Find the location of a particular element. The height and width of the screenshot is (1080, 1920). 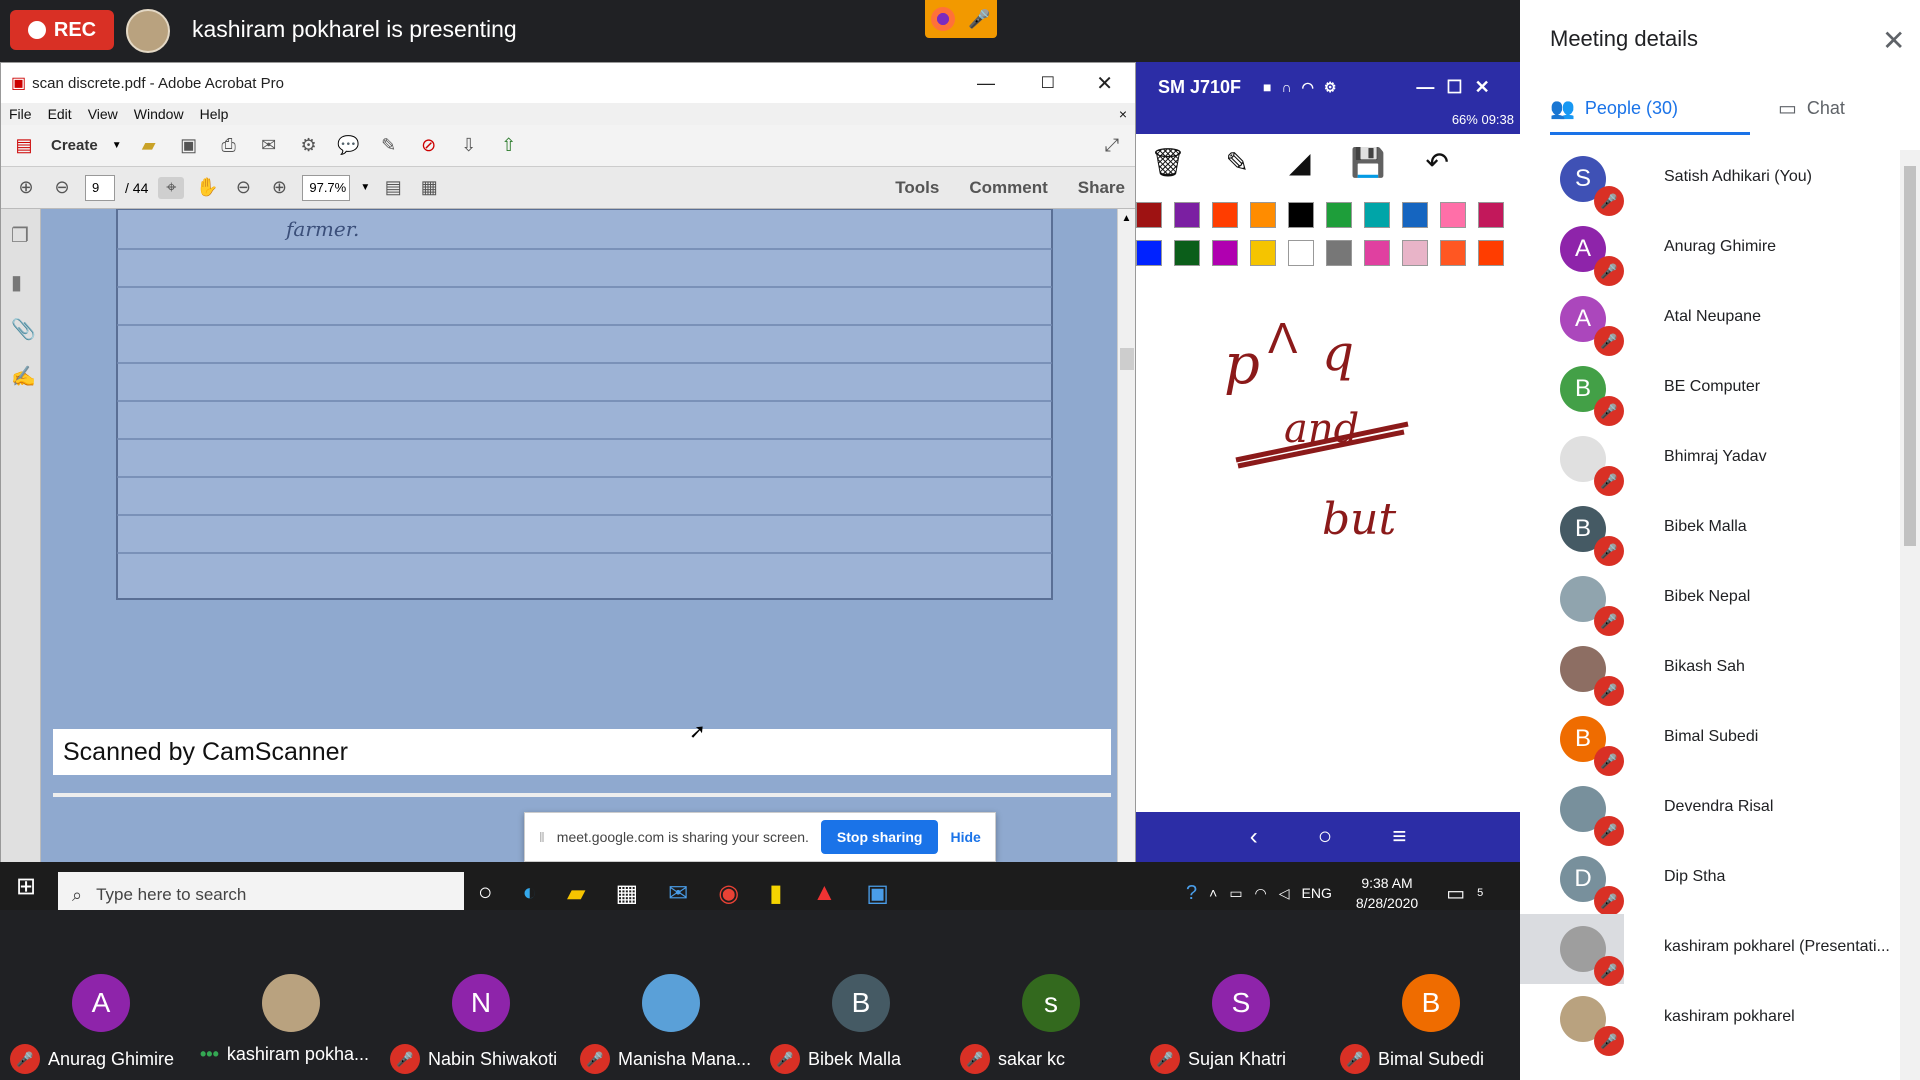

scroll-thumb is located at coordinates (1126, 359).